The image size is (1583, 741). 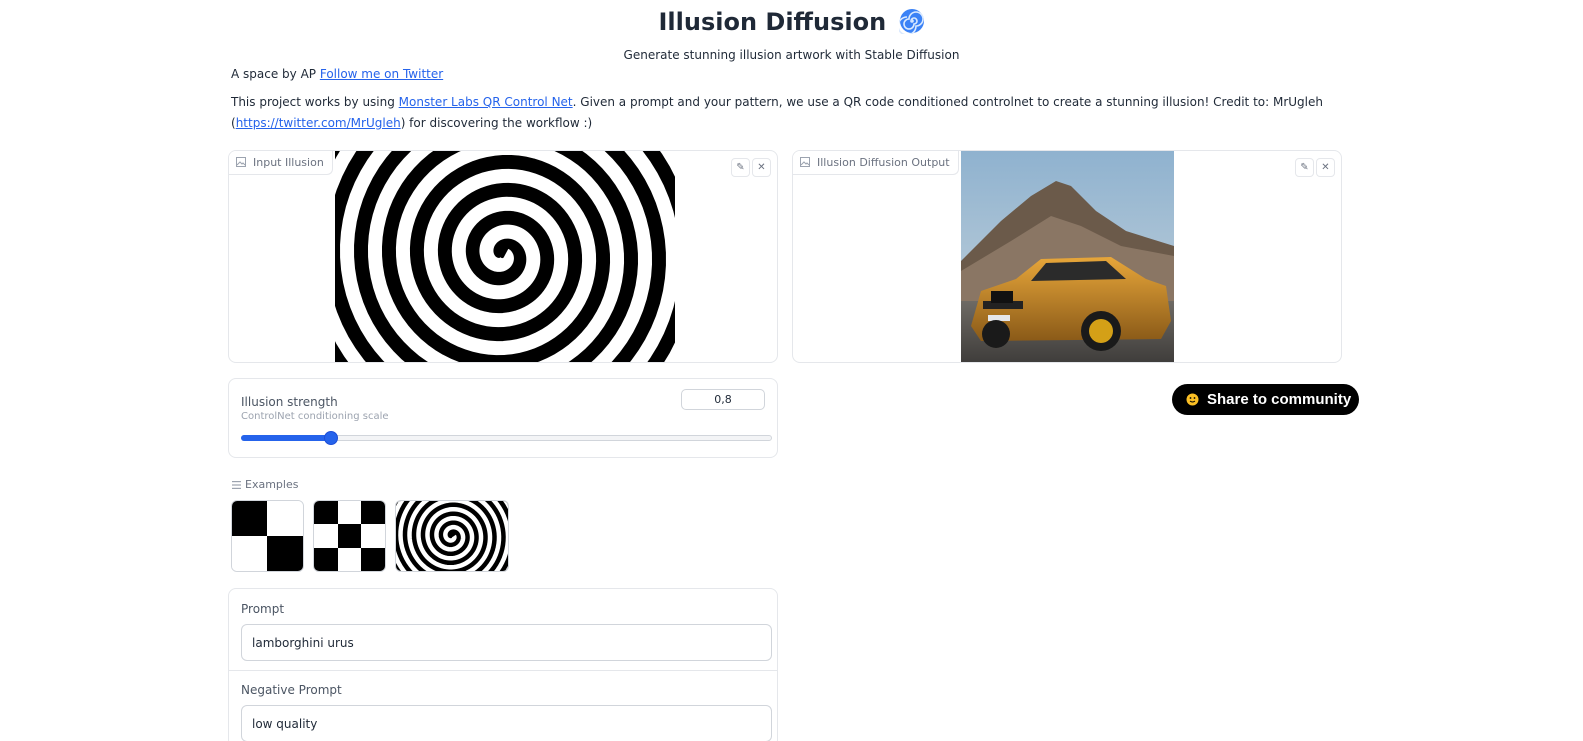 I want to click on checker-3x3-image, so click(x=349, y=536).